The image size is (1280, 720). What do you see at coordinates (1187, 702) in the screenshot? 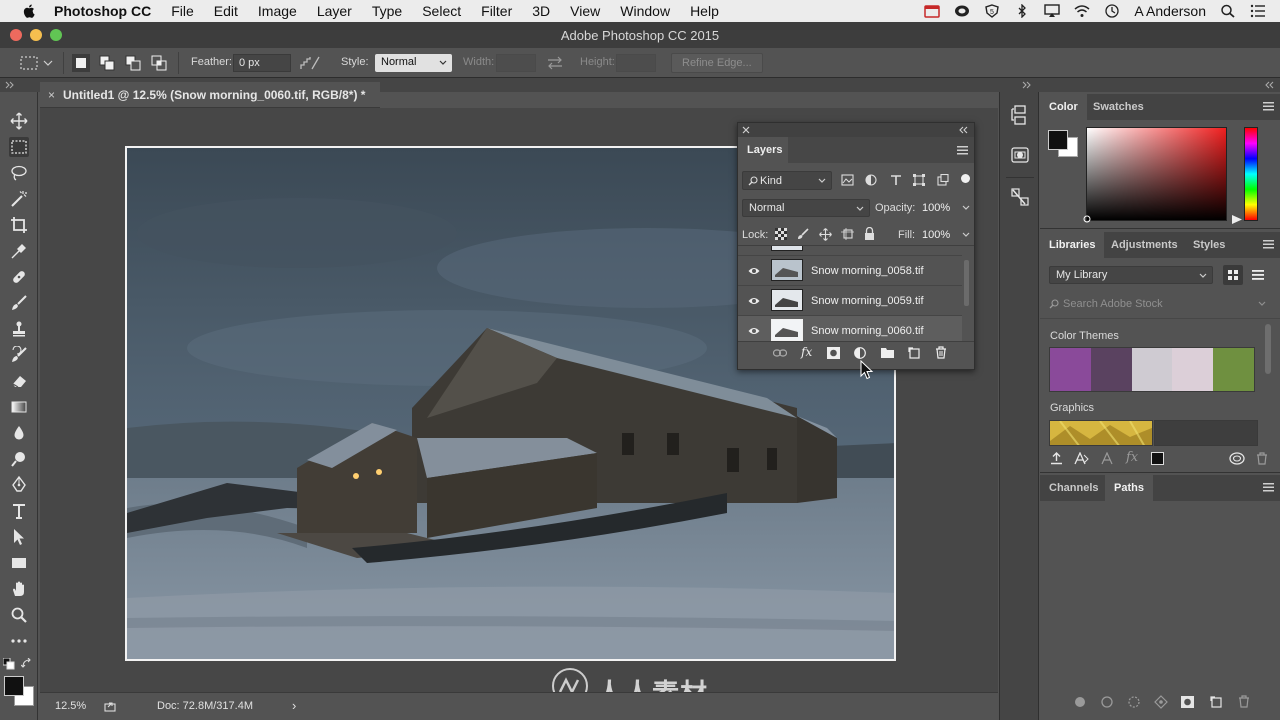
I see `add-mask-icon` at bounding box center [1187, 702].